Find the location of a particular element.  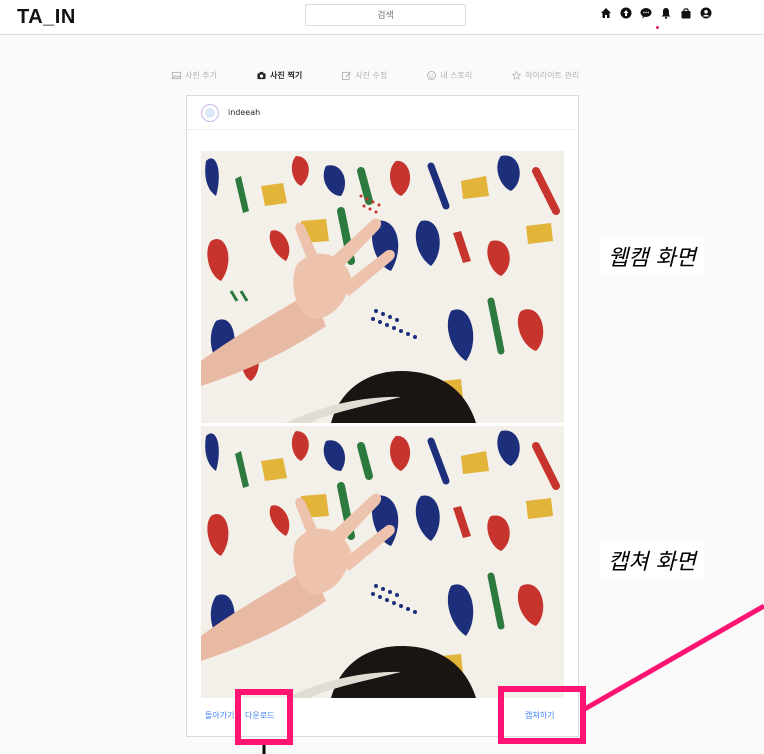

star-icon is located at coordinates (517, 75).